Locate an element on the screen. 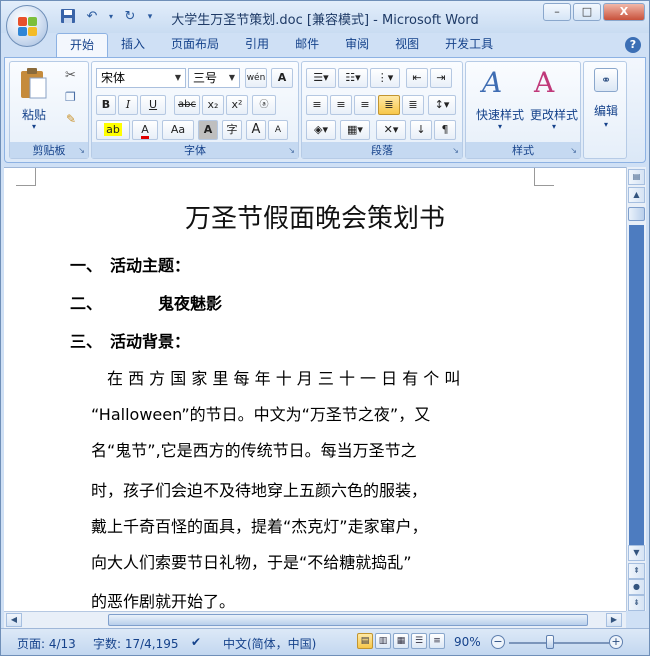 This screenshot has width=650, height=656. scroll-down-icon: ▼ is located at coordinates (636, 553).